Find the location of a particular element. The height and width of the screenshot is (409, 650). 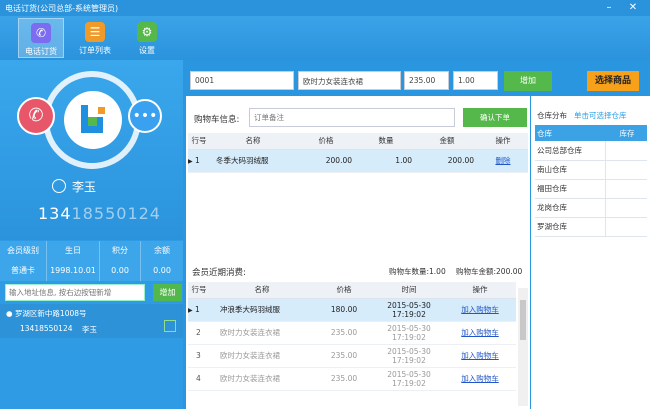

customer-phone: 13418550124 is located at coordinates (99, 213).